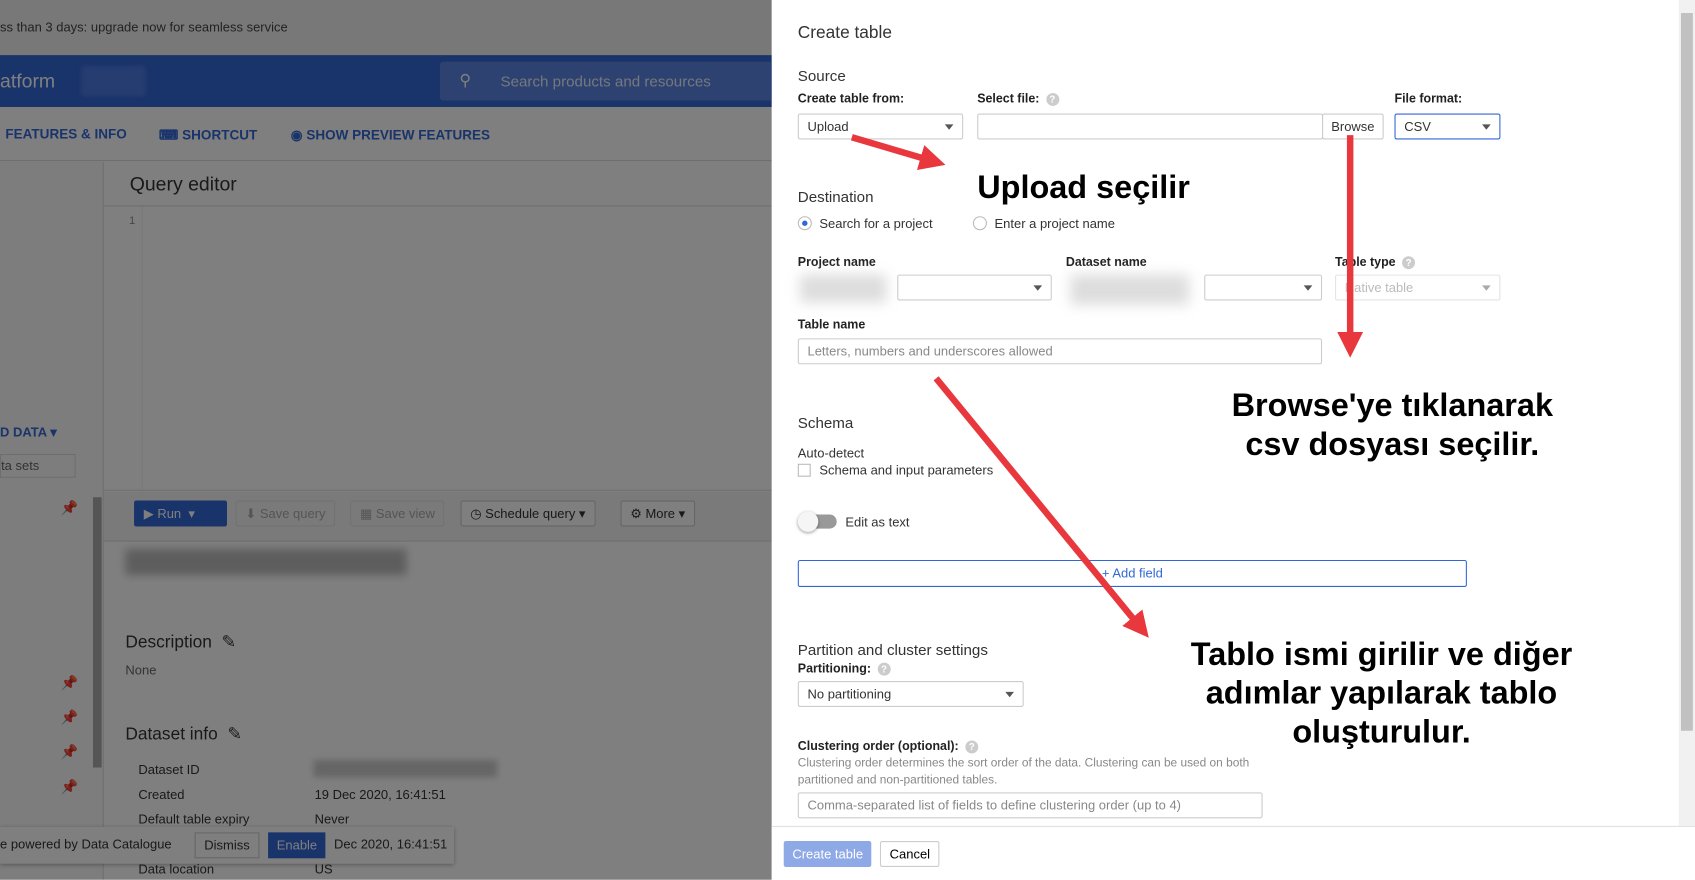 This screenshot has width=1695, height=880. I want to click on panel-scrollbar, so click(1686, 413).